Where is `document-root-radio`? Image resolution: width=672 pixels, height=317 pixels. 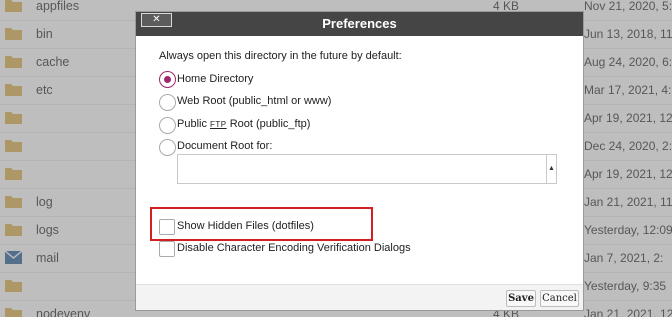 document-root-radio is located at coordinates (167, 147).